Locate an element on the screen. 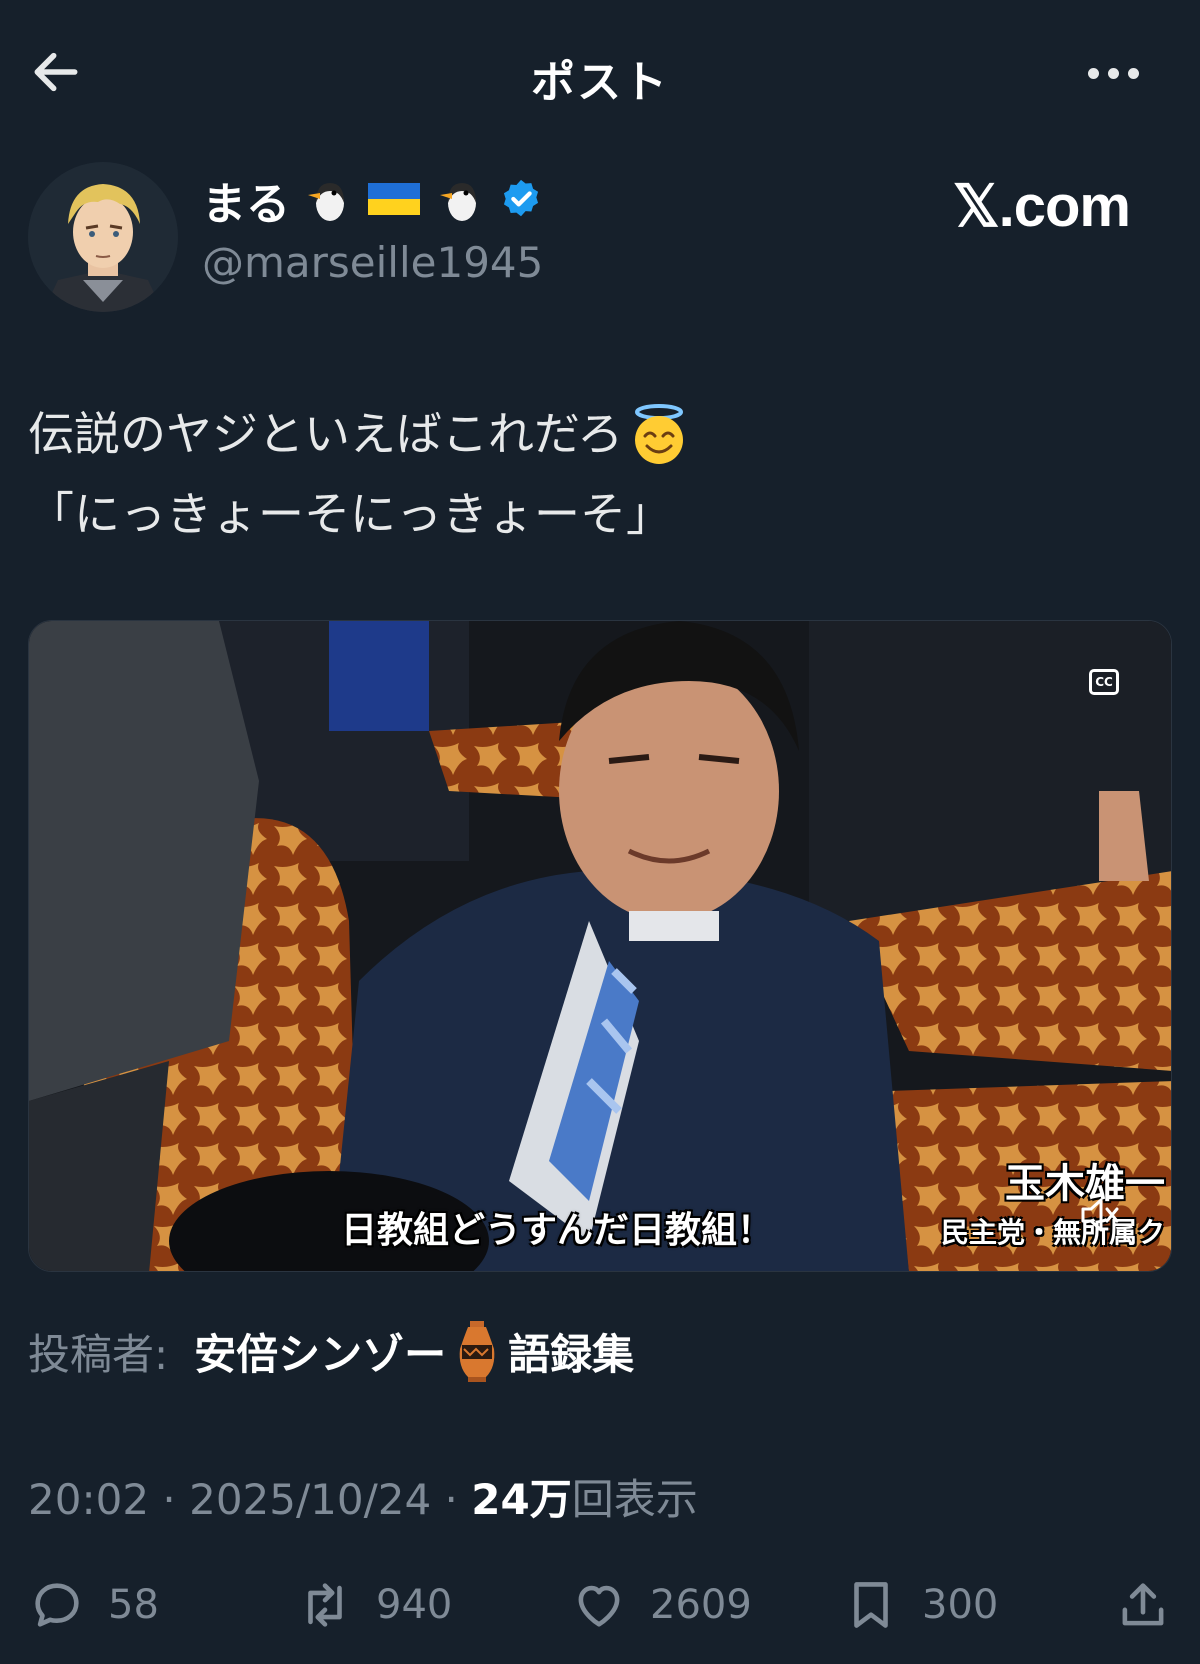 The image size is (1200, 1664). avatar-image is located at coordinates (103, 237).